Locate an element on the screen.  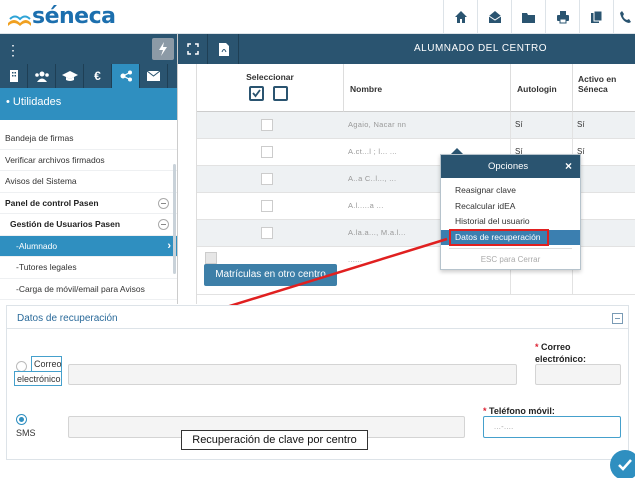
panel-divider is located at coordinates (317, 328).